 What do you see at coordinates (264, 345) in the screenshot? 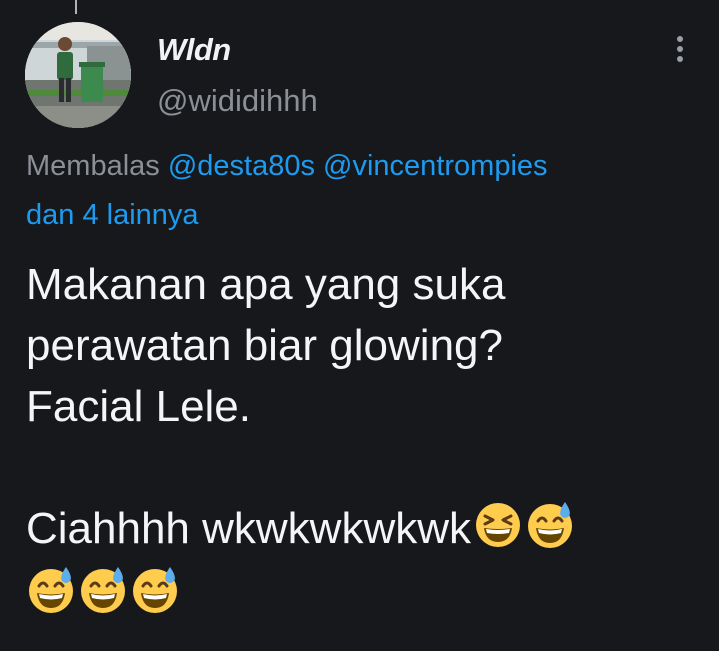
I see `tweet-text-line: perawatan biar glowing?` at bounding box center [264, 345].